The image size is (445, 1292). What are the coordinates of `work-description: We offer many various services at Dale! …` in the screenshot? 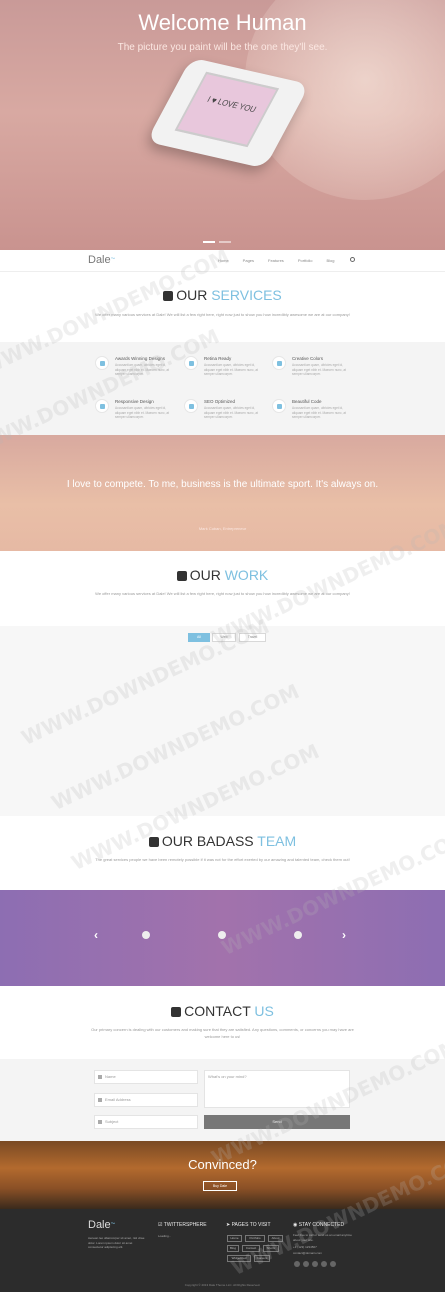 It's located at (222, 593).